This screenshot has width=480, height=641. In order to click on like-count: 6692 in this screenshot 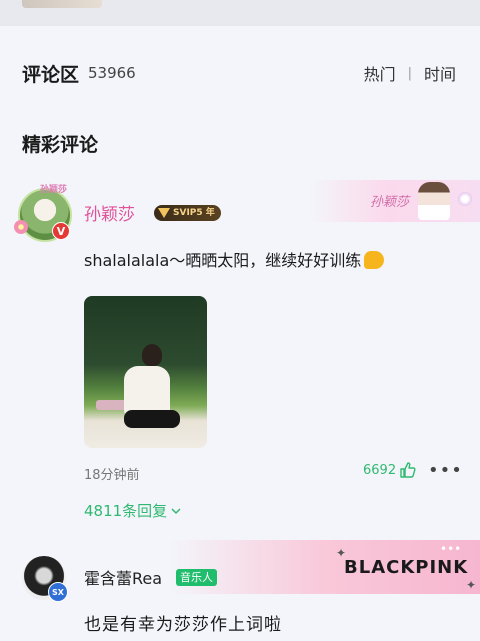, I will do `click(380, 470)`.